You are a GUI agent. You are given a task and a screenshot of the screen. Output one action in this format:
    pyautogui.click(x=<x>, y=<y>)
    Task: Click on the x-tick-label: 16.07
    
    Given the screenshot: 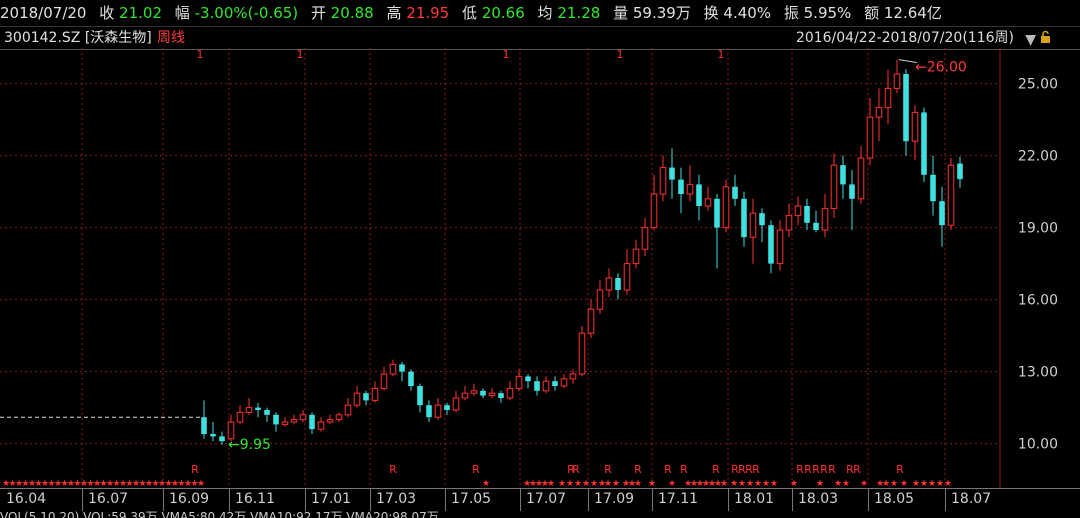 What is the action you would take?
    pyautogui.click(x=108, y=499)
    